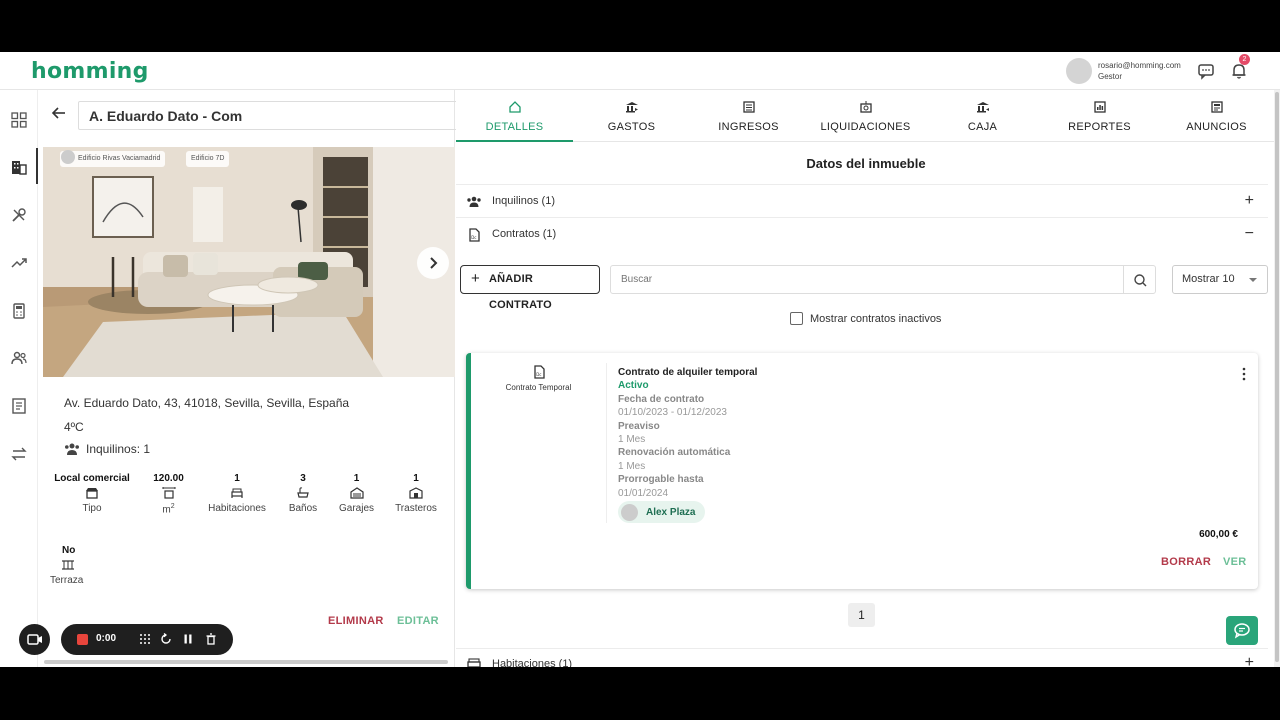 Image resolution: width=1280 pixels, height=720 pixels. What do you see at coordinates (861, 615) in the screenshot?
I see `pagination-page: 1` at bounding box center [861, 615].